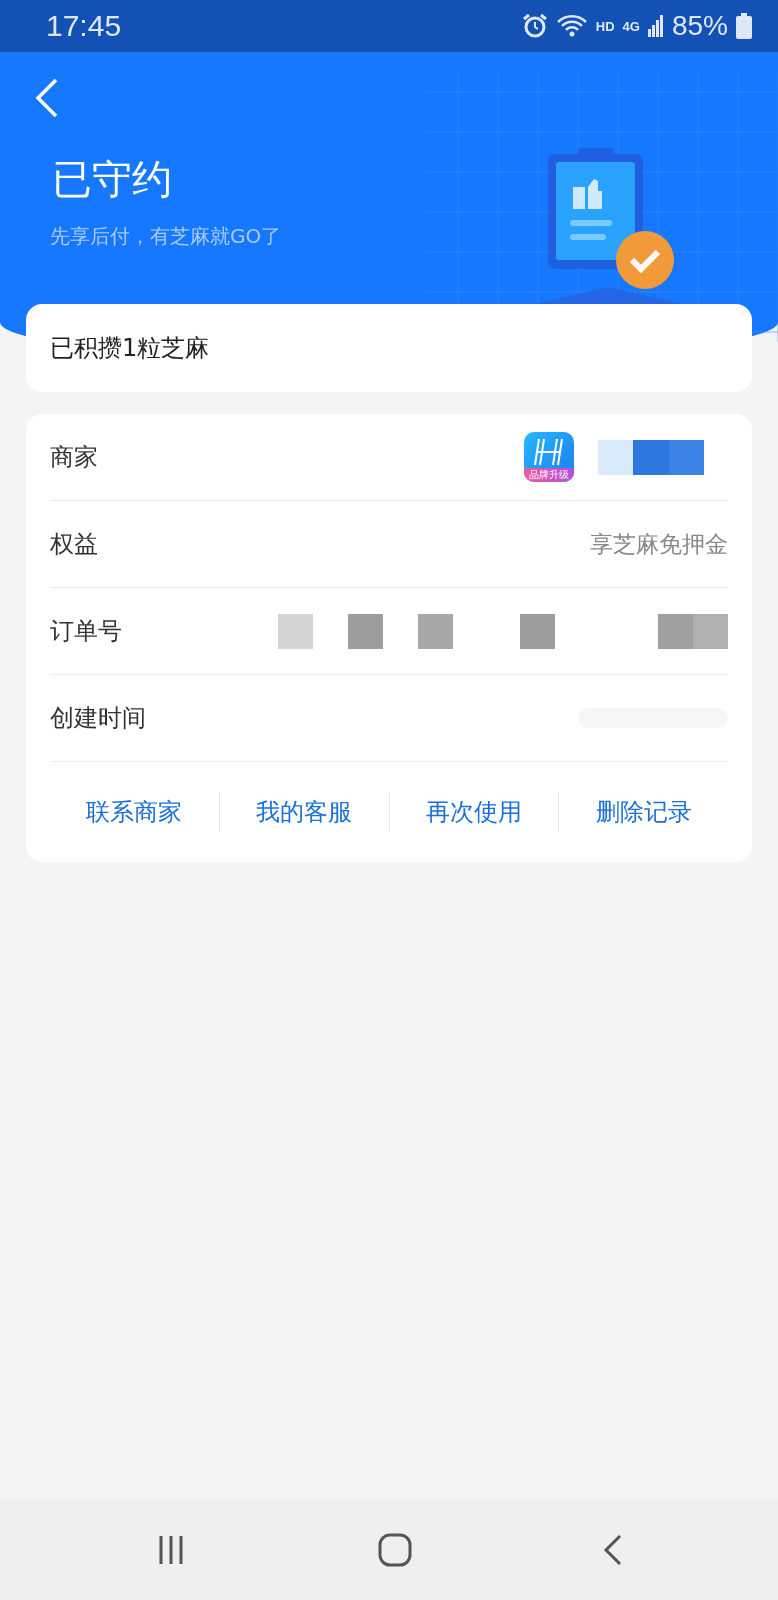 The image size is (778, 1600). I want to click on logo-icon, so click(549, 452).